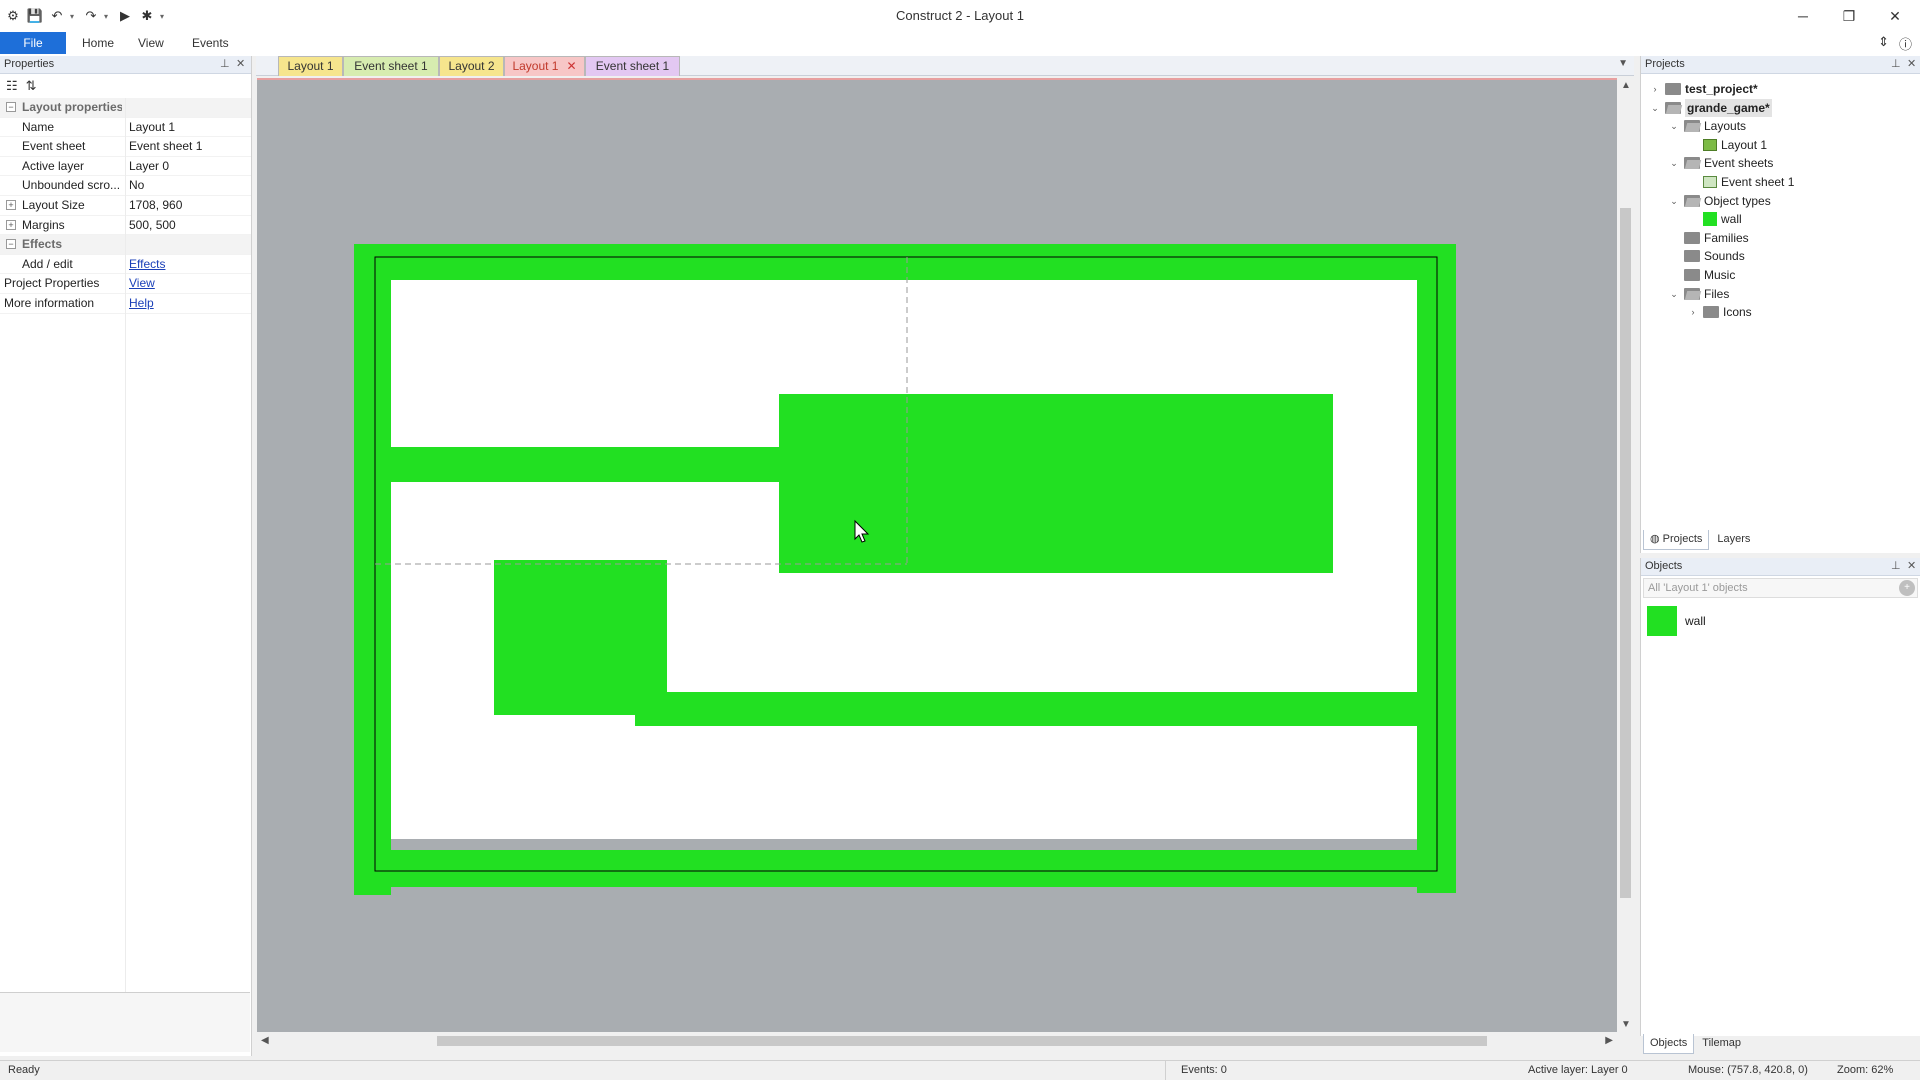  Describe the element at coordinates (1740, 182) in the screenshot. I see `tree-item: Event sheet 1` at that location.